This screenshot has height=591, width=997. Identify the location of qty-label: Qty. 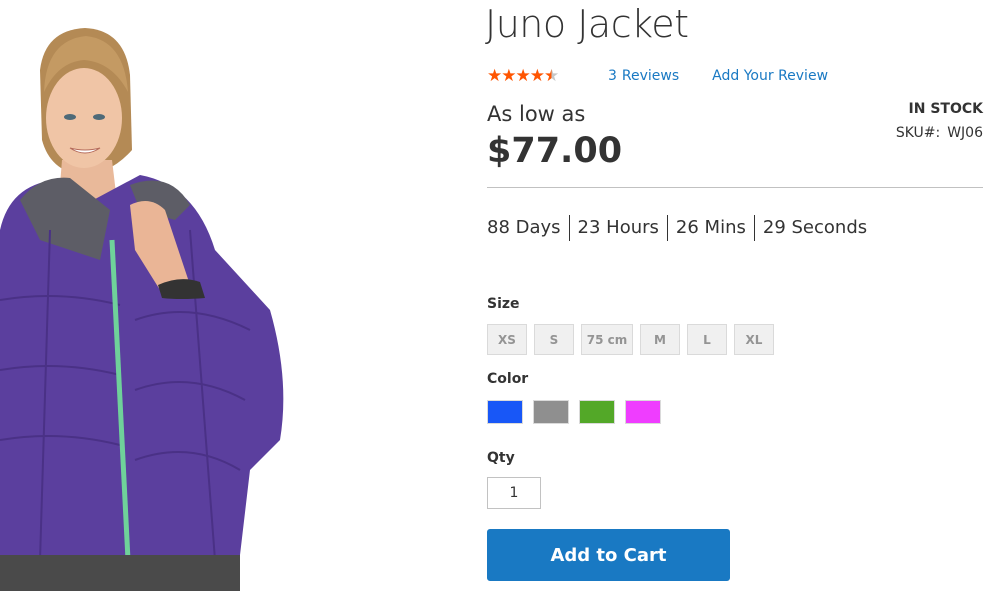
(501, 458).